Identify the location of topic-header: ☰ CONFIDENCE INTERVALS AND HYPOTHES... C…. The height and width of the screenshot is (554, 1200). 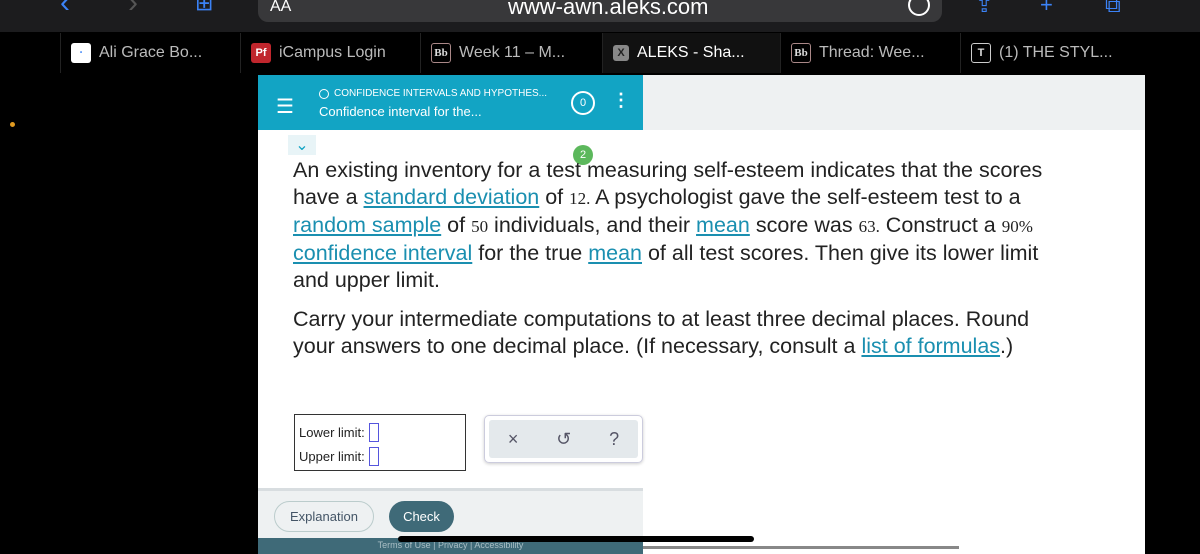
(450, 102).